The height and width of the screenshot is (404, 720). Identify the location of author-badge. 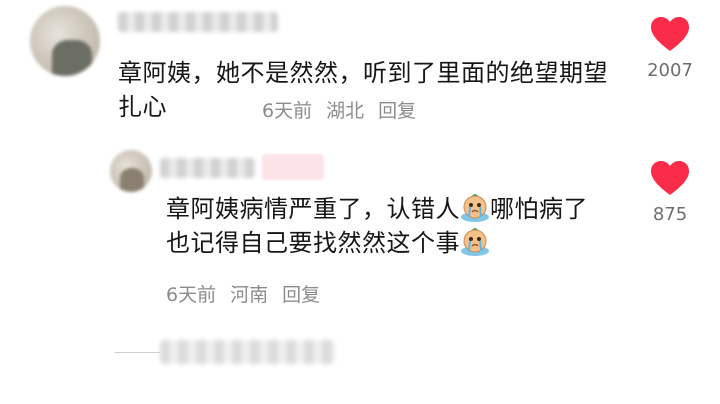
(293, 167).